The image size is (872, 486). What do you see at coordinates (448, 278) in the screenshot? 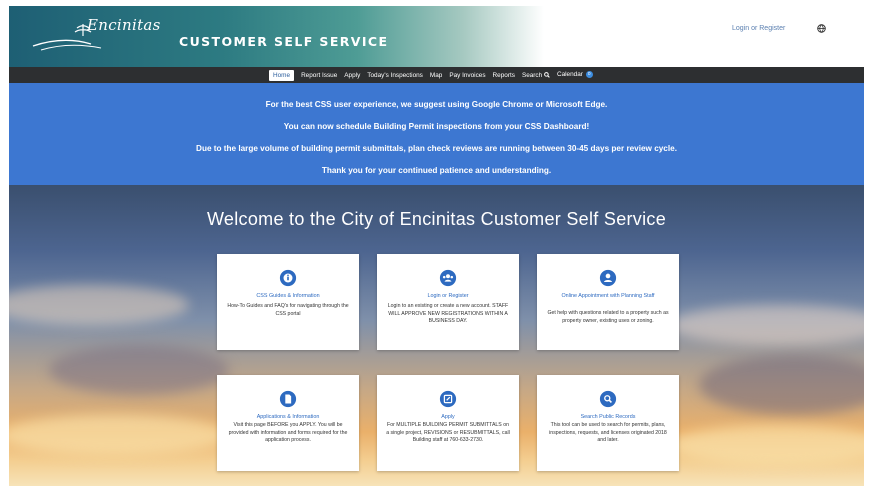
I see `users-icon` at bounding box center [448, 278].